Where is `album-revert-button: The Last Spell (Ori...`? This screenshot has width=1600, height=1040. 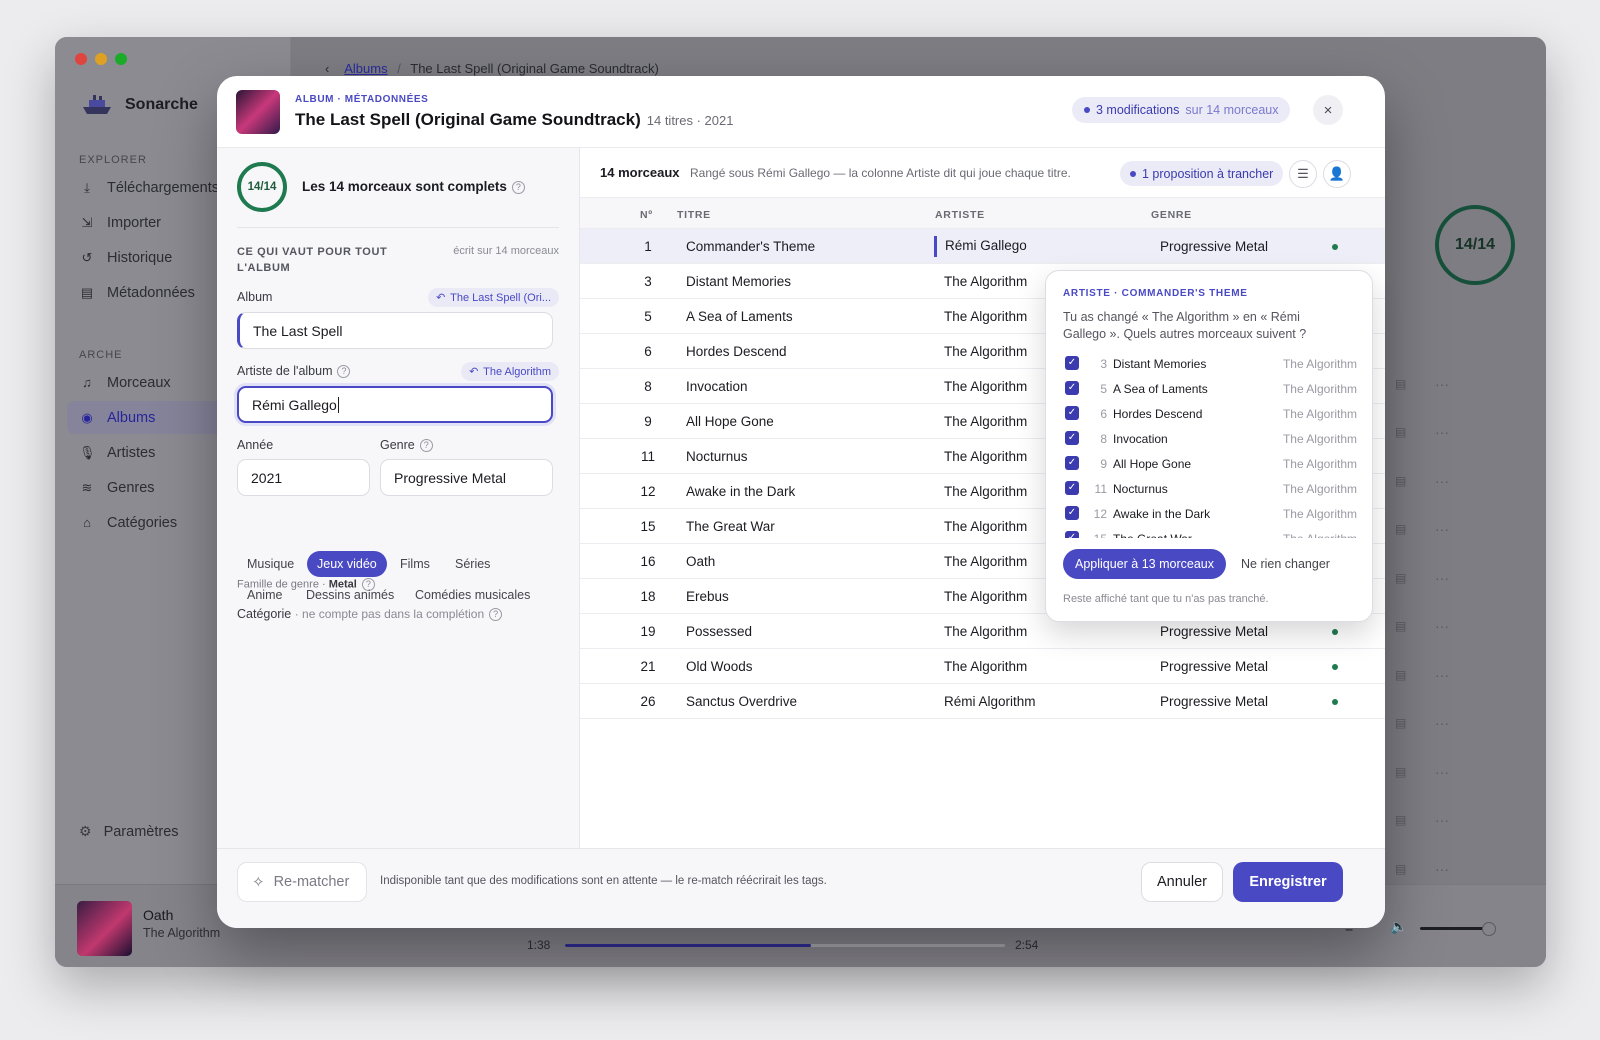 album-revert-button: The Last Spell (Ori... is located at coordinates (493, 297).